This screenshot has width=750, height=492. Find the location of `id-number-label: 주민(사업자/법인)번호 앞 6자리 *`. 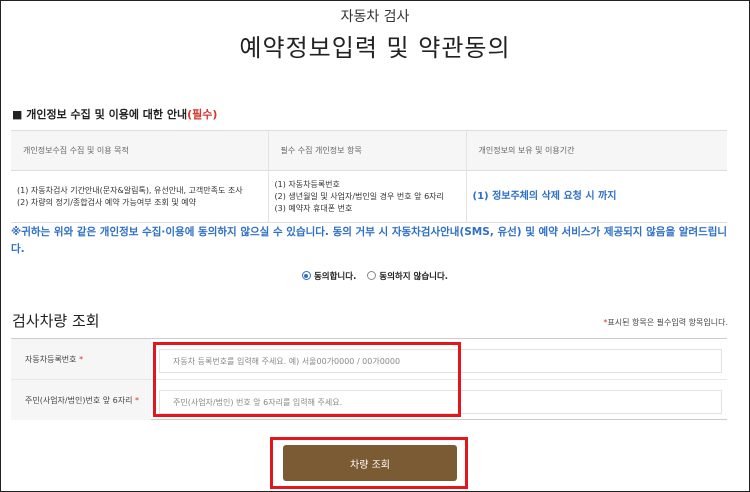

id-number-label: 주민(사업자/법인)번호 앞 6자리 * is located at coordinates (81, 400).